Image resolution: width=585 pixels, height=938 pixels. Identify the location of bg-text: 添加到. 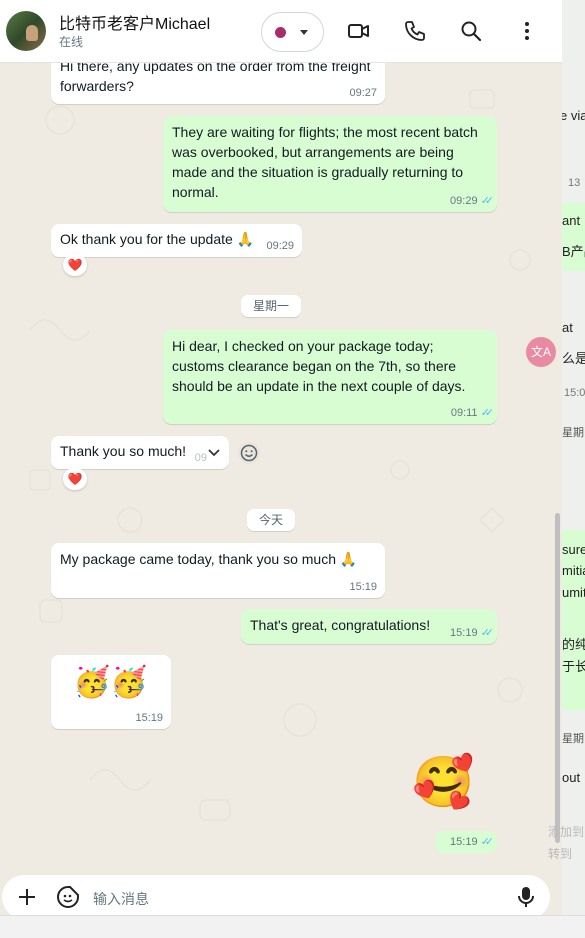
(566, 832).